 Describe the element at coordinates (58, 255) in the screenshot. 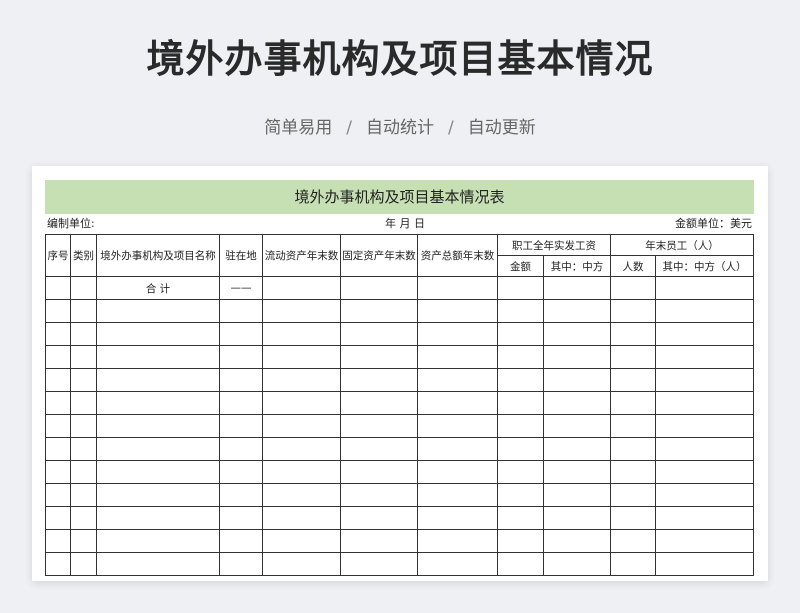

I see `header-seq: 序号` at that location.